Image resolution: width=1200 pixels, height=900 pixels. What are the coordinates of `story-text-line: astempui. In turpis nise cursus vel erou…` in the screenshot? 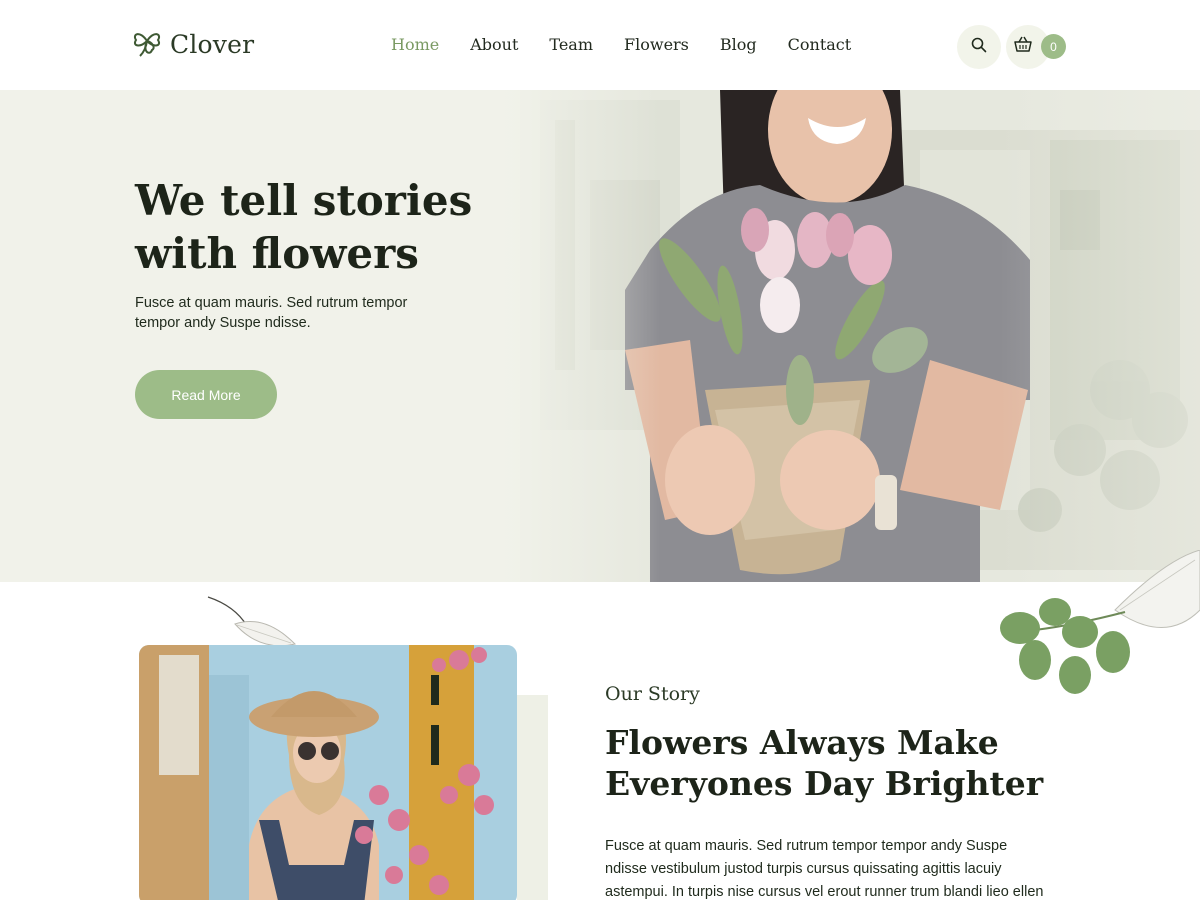 It's located at (824, 892).